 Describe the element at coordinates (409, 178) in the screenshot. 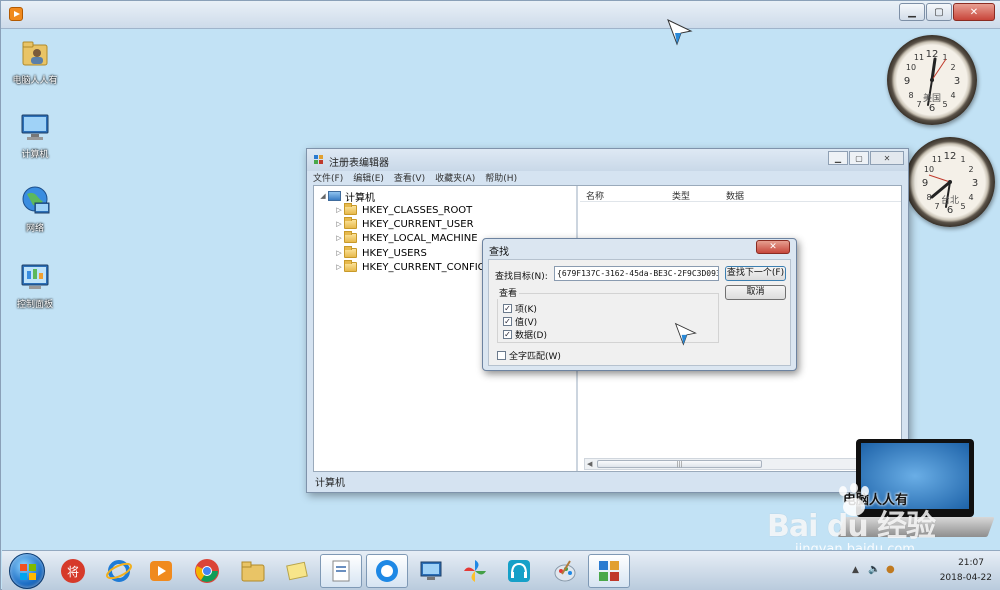

I see `menu-view: 查看(V)` at that location.